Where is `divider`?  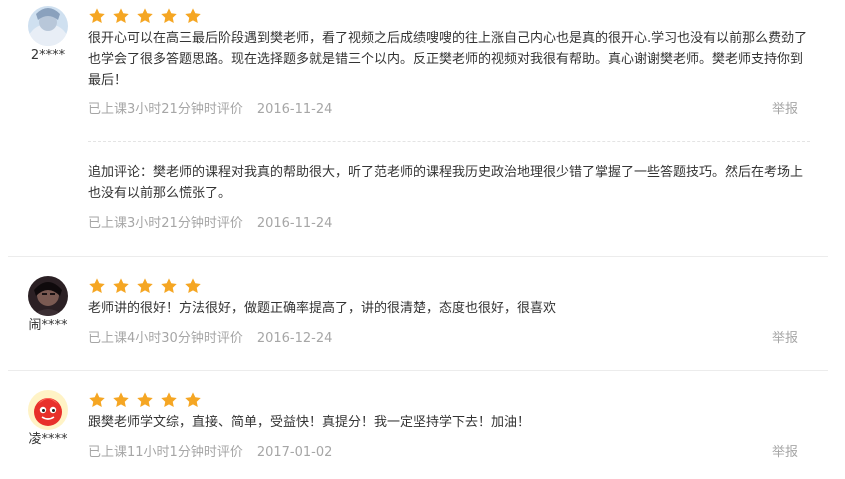
divider is located at coordinates (449, 141).